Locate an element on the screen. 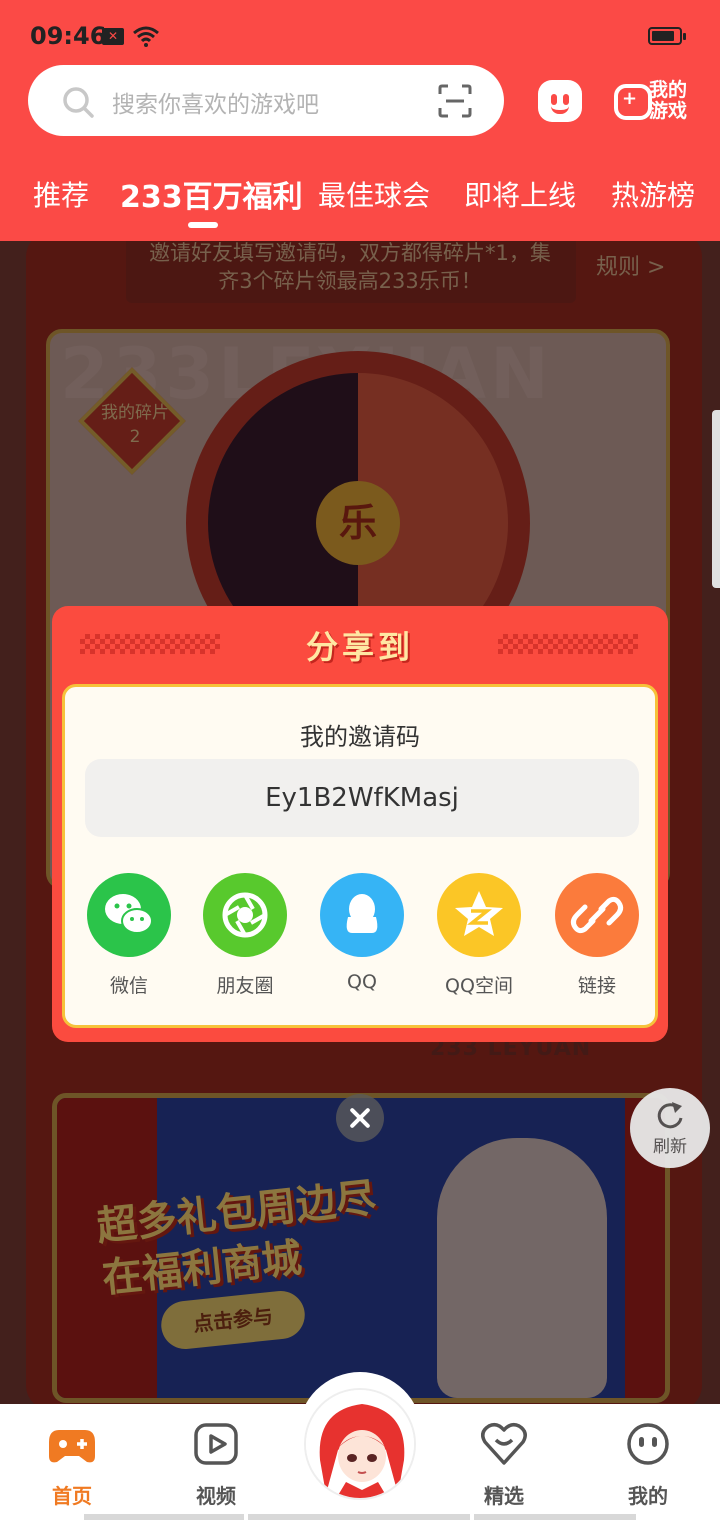  share-link-button: 链接 is located at coordinates (597, 935).